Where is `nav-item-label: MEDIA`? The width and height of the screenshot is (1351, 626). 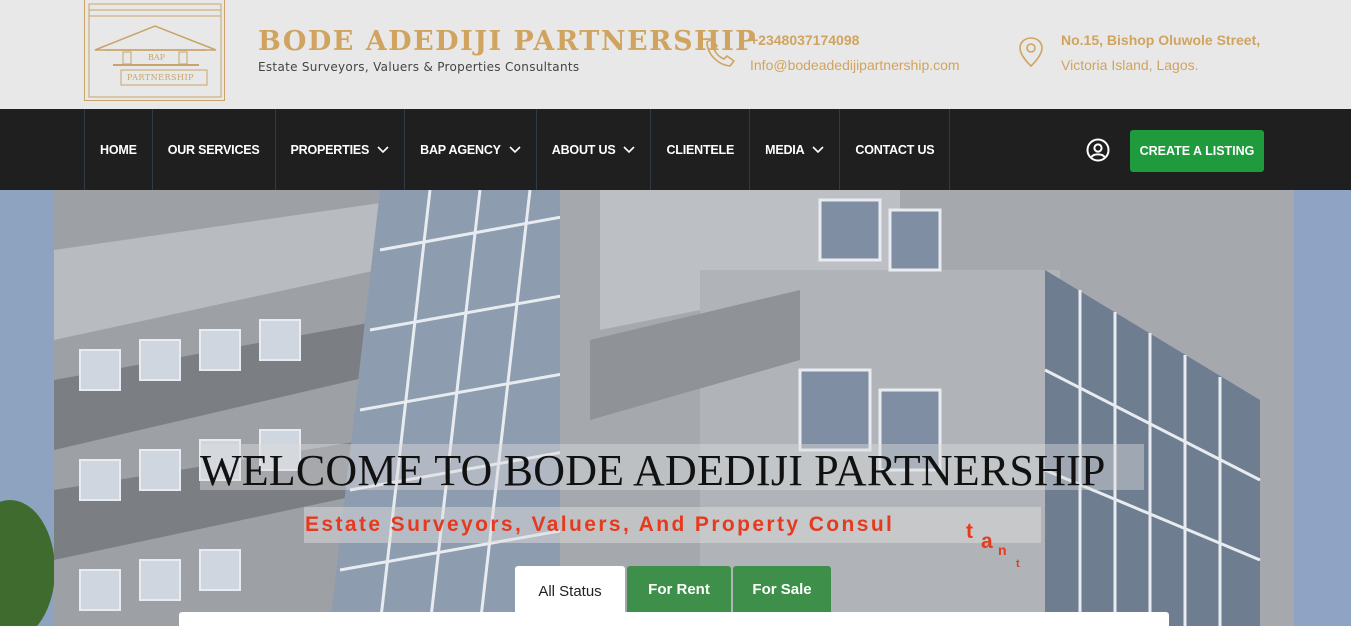
nav-item-label: MEDIA is located at coordinates (785, 149).